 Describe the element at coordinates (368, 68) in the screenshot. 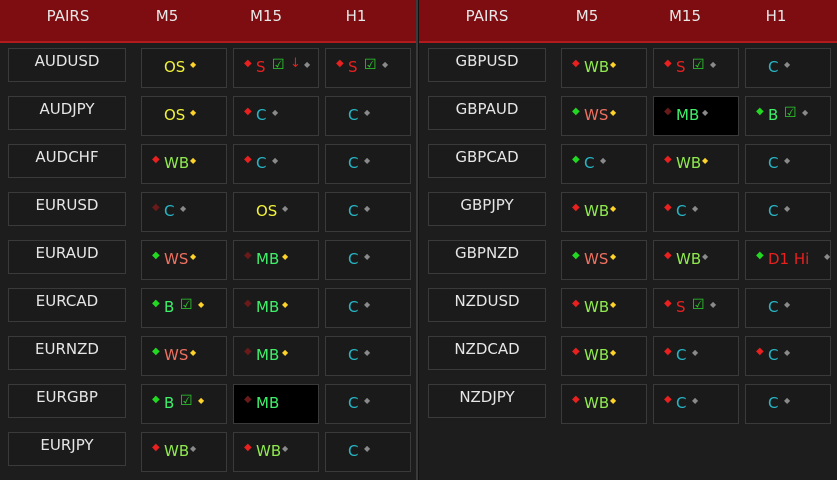

I see `signal-cell-h1: ◆ S ☑ ◆` at that location.